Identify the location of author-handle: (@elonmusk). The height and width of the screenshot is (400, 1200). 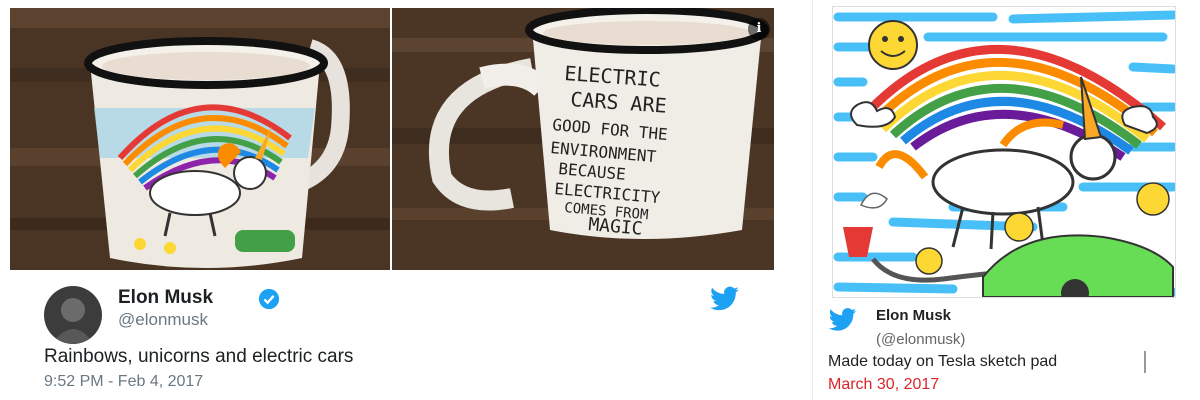
(920, 339).